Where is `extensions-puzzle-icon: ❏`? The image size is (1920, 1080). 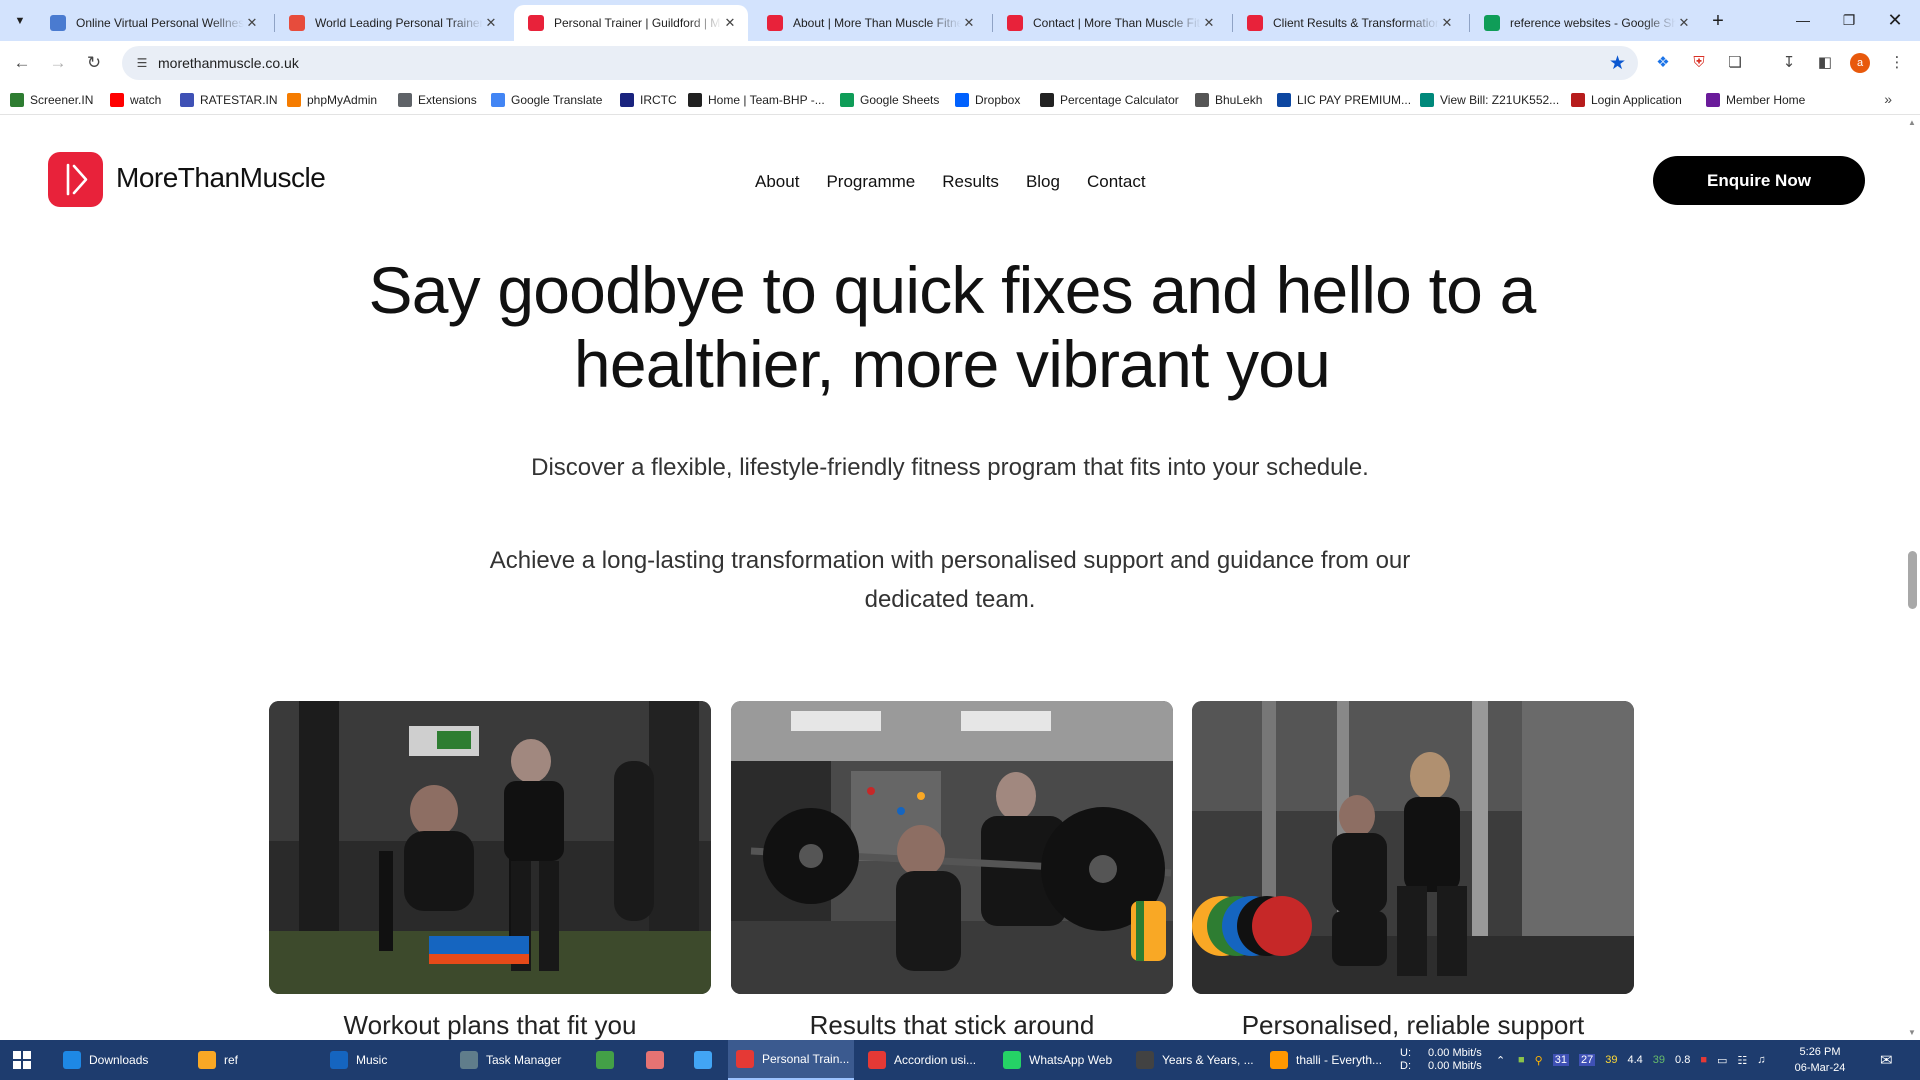
extensions-puzzle-icon: ❏ is located at coordinates (1735, 63).